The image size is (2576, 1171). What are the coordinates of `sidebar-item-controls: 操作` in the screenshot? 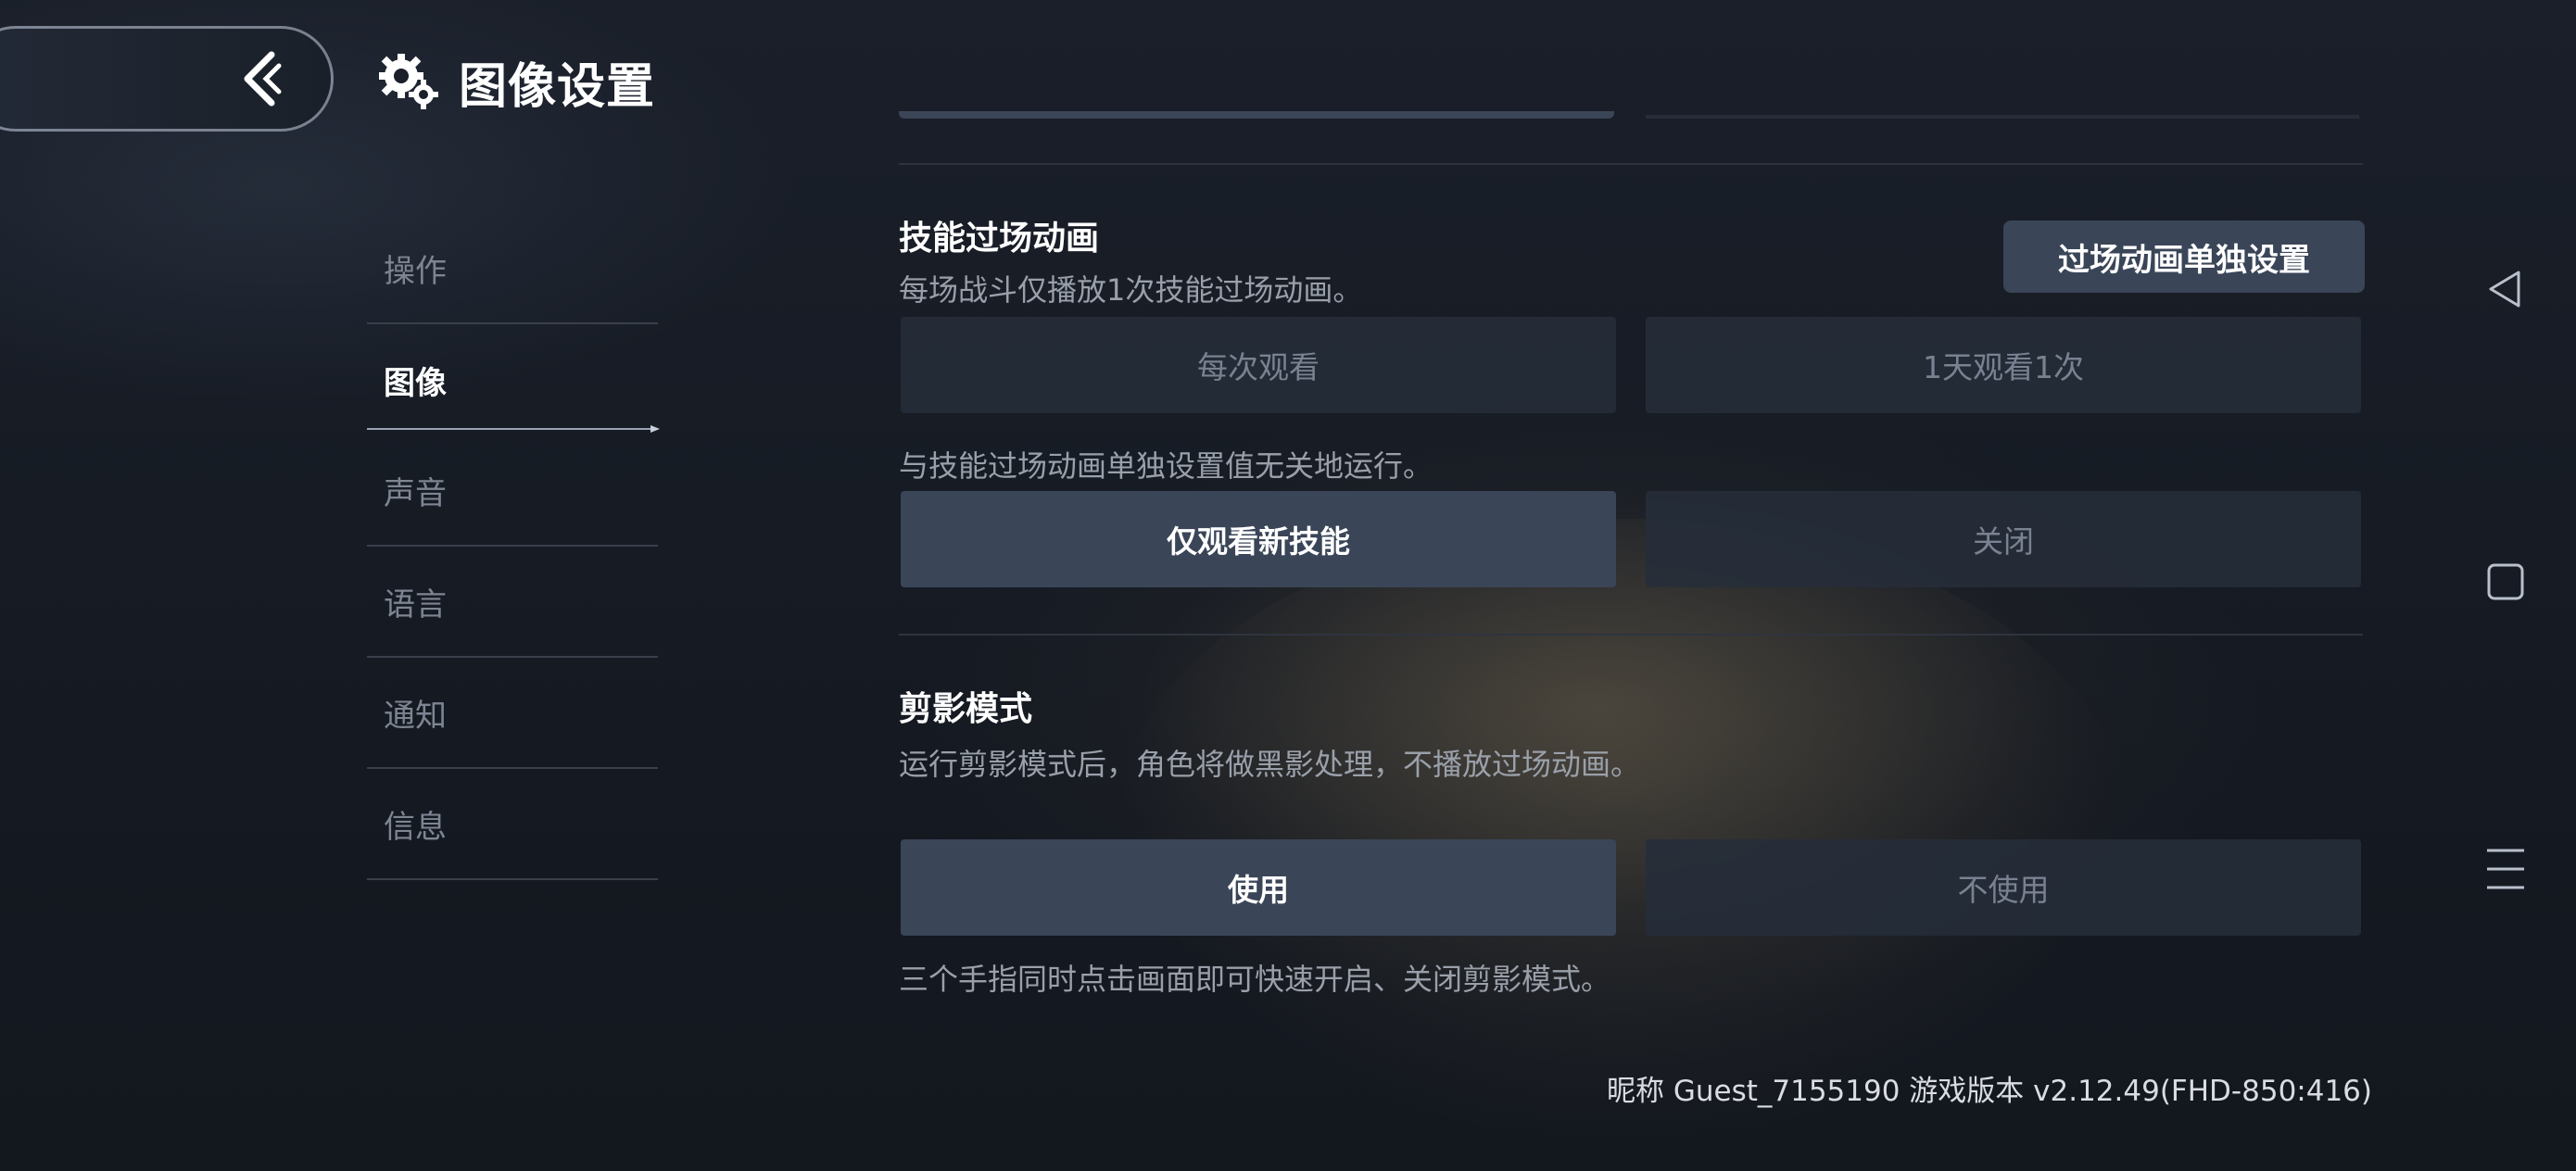 It's located at (513, 269).